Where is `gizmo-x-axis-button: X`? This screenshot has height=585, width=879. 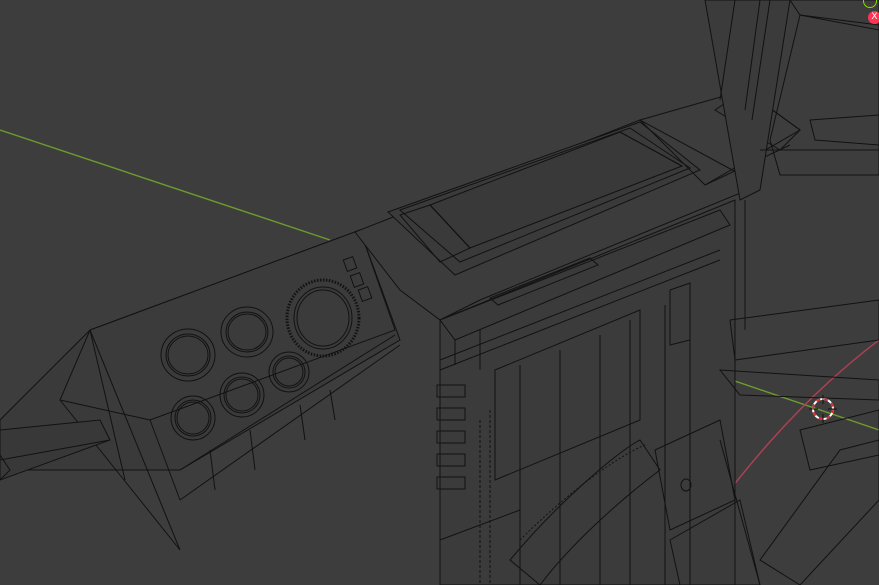
gizmo-x-axis-button: X is located at coordinates (873, 17).